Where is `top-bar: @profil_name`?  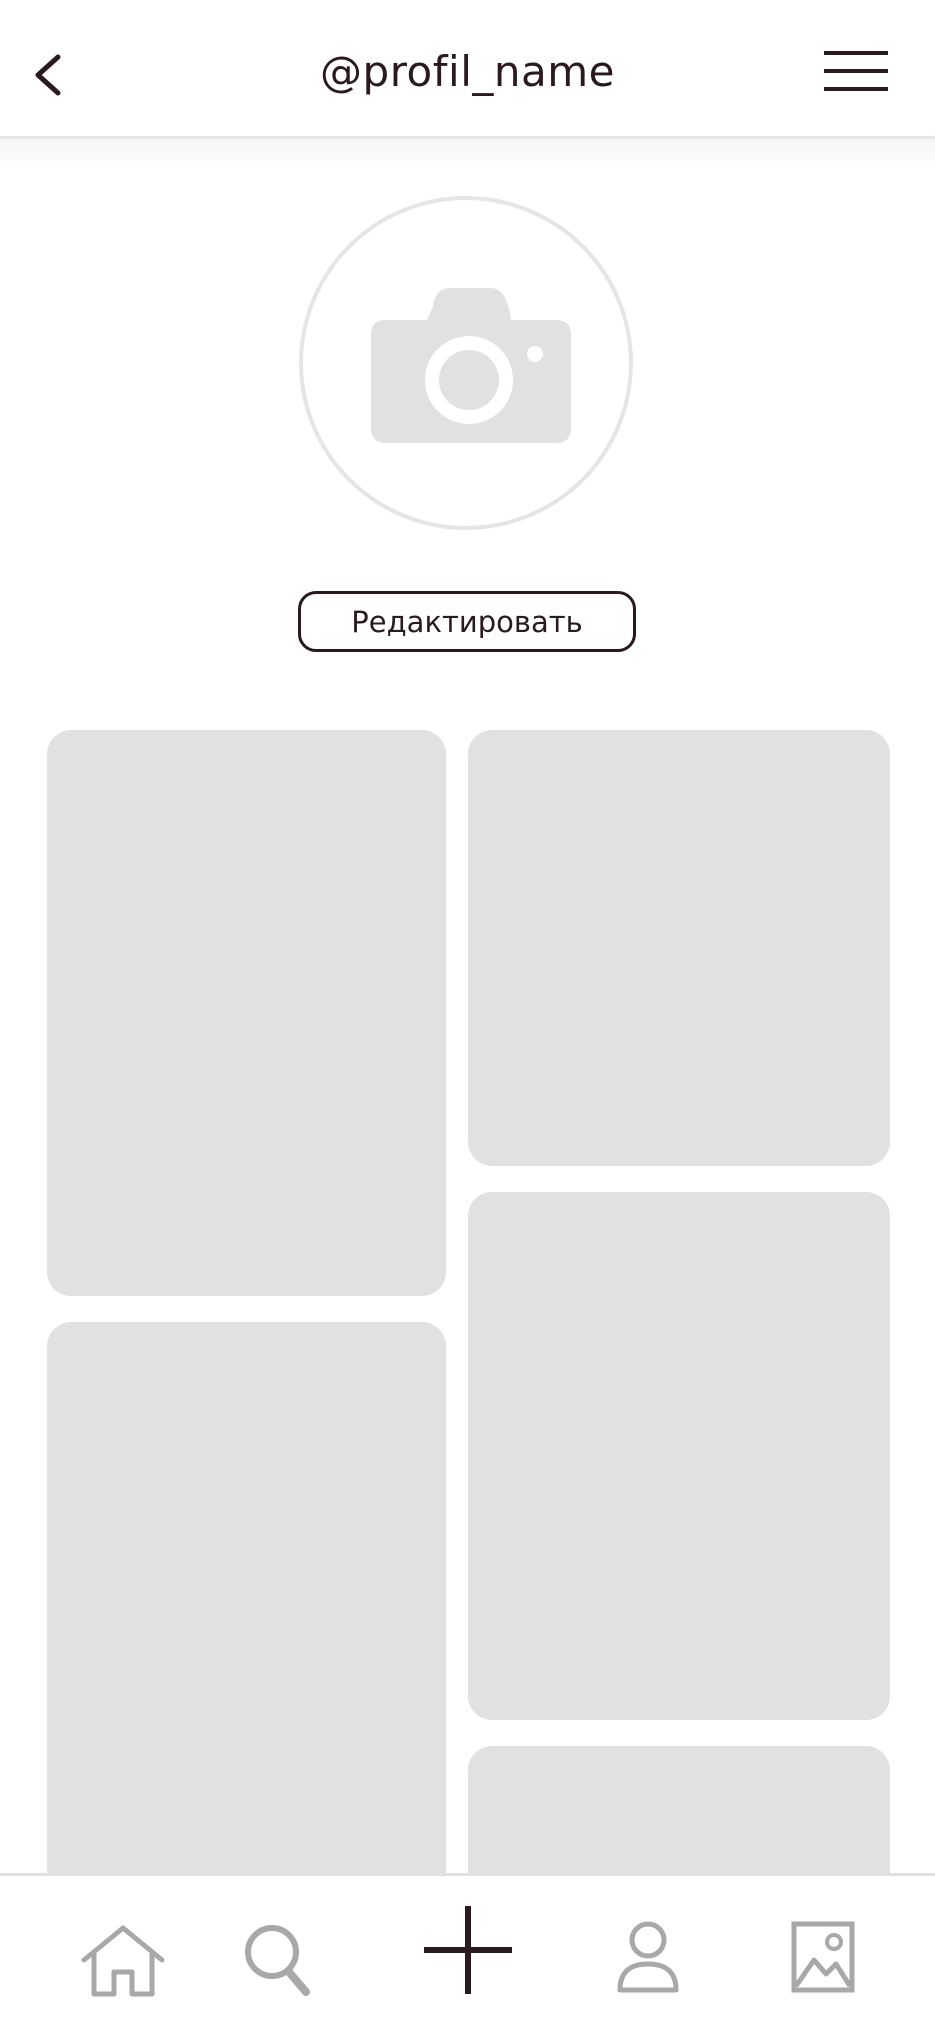 top-bar: @profil_name is located at coordinates (467, 69).